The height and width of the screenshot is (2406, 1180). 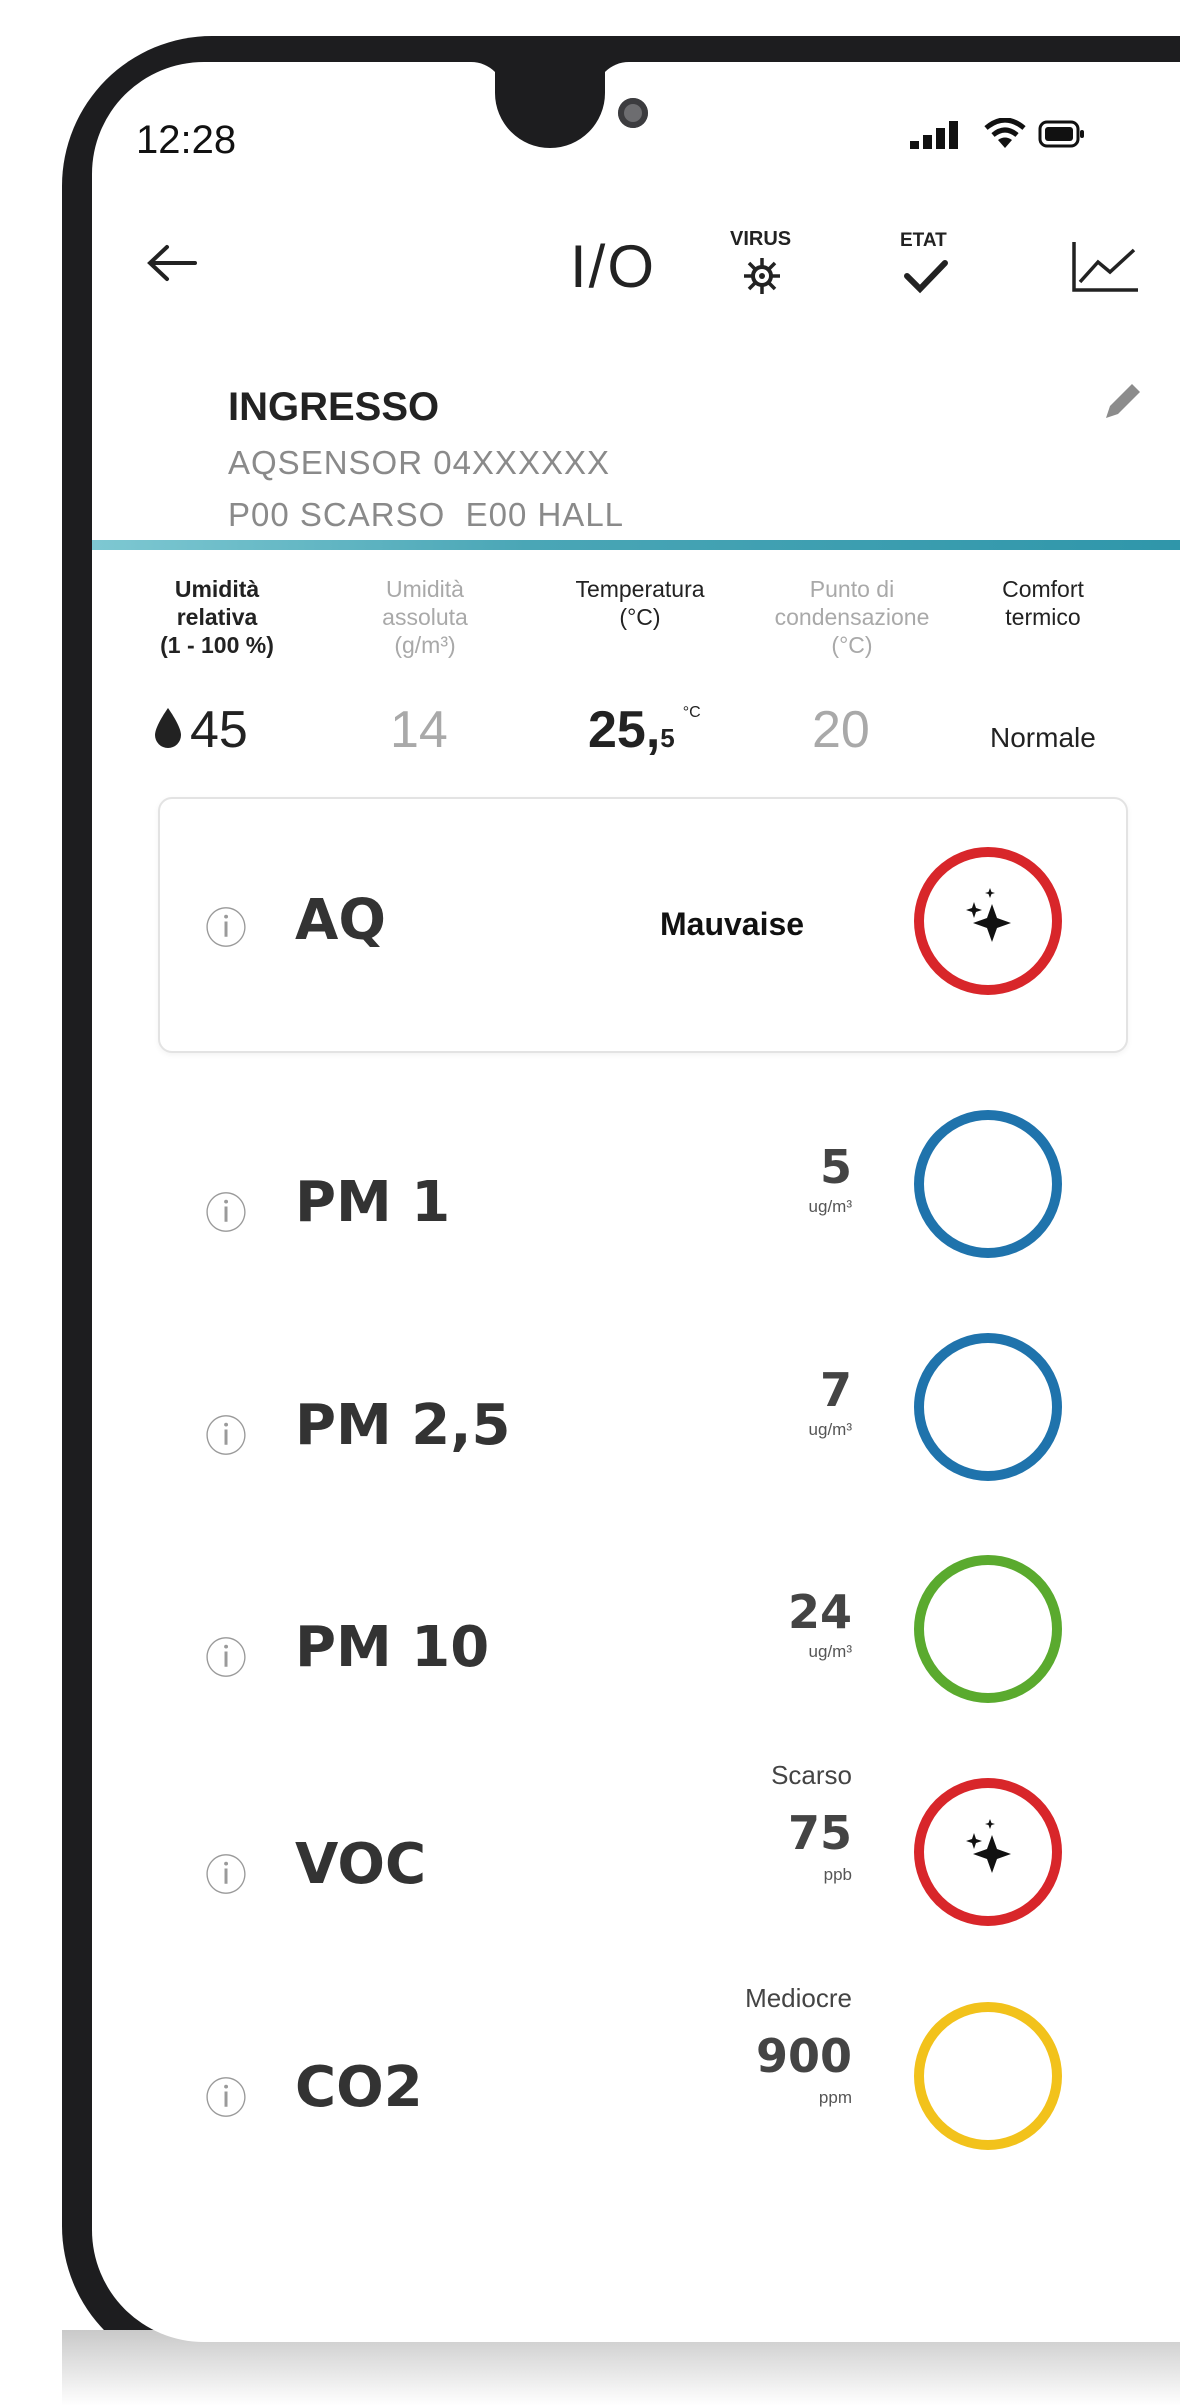 What do you see at coordinates (923, 240) in the screenshot?
I see `etat-label: ETAT` at bounding box center [923, 240].